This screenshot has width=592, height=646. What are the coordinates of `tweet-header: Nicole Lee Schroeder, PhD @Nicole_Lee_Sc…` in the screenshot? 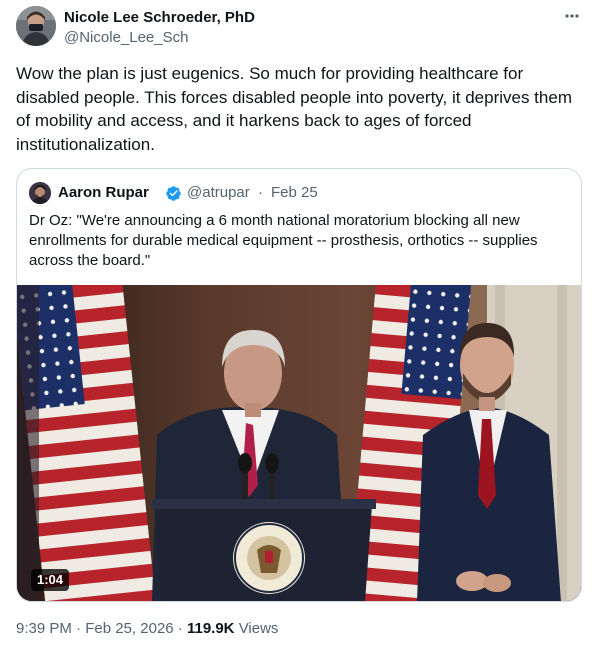 It's located at (299, 27).